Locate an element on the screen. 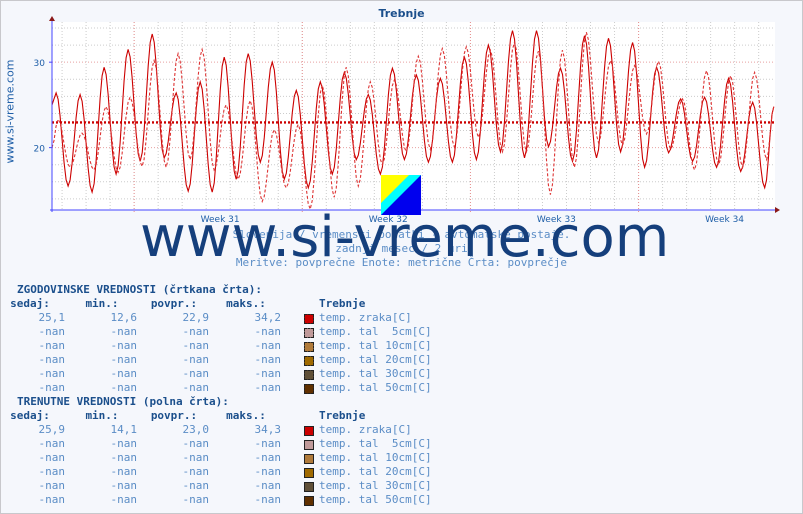  side-site-link: www.si-vreme.com is located at coordinates (10, 112).